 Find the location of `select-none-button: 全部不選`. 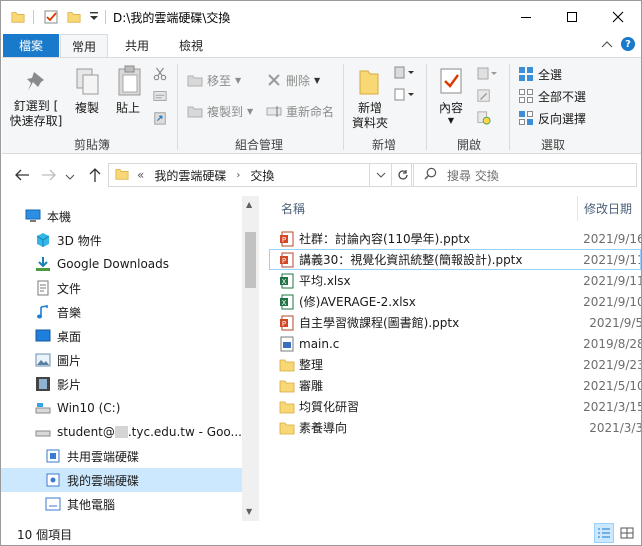

select-none-button: 全部不選 is located at coordinates (552, 96).